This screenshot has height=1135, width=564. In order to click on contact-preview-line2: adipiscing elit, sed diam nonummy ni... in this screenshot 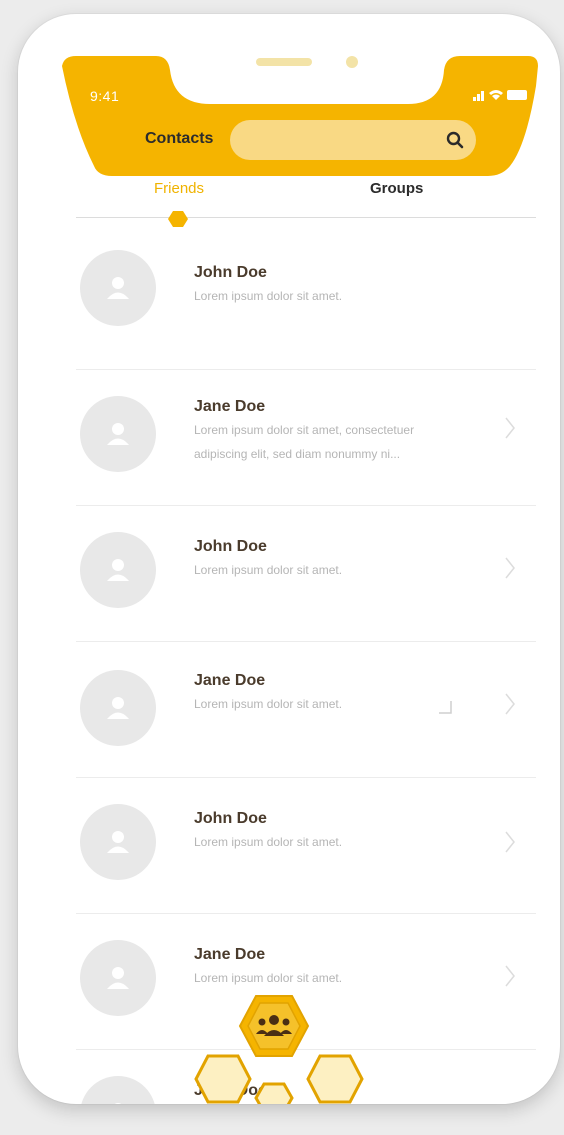, I will do `click(297, 454)`.